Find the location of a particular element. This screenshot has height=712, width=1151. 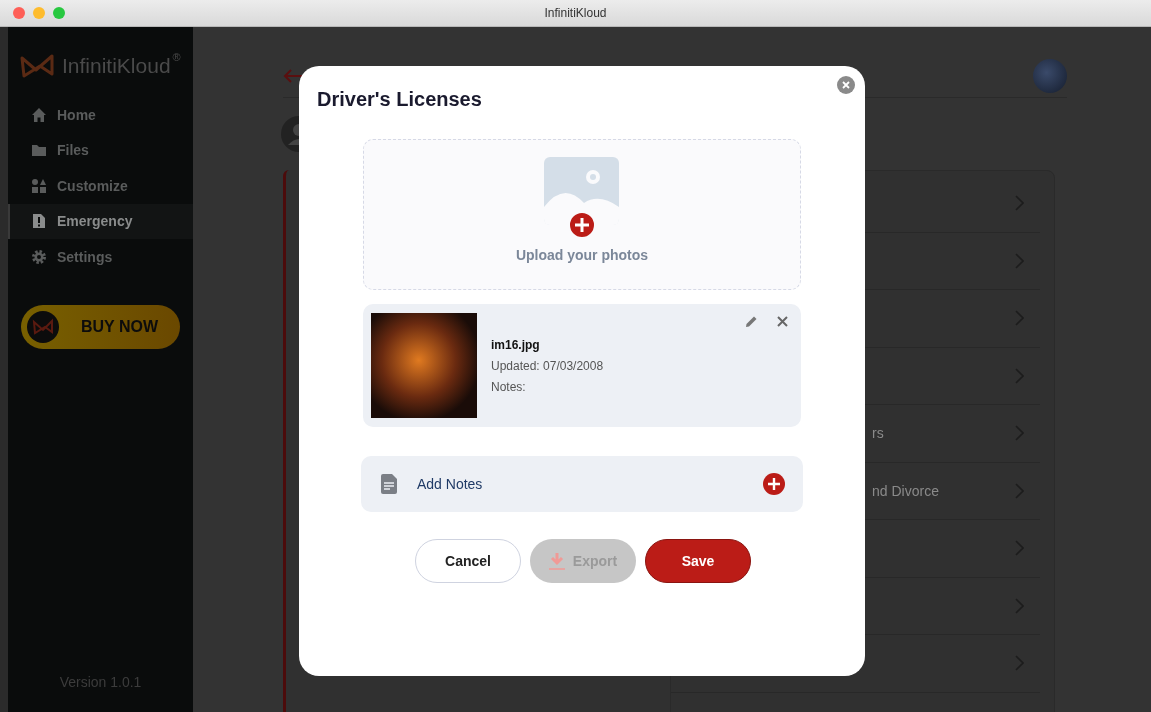

upload-dropzone: Upload your photos is located at coordinates (582, 214).